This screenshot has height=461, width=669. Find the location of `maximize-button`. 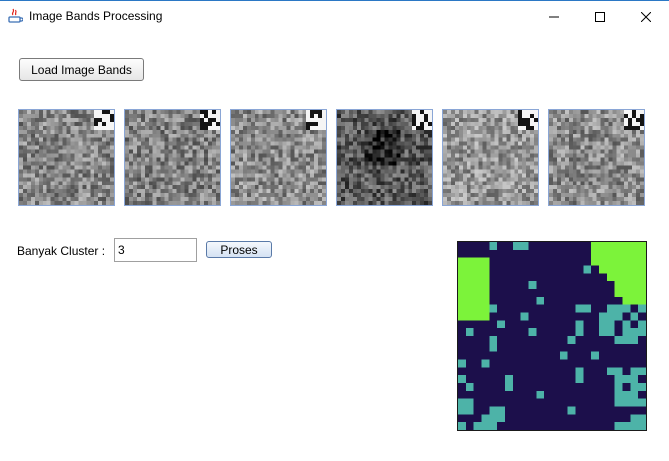

maximize-button is located at coordinates (600, 16).